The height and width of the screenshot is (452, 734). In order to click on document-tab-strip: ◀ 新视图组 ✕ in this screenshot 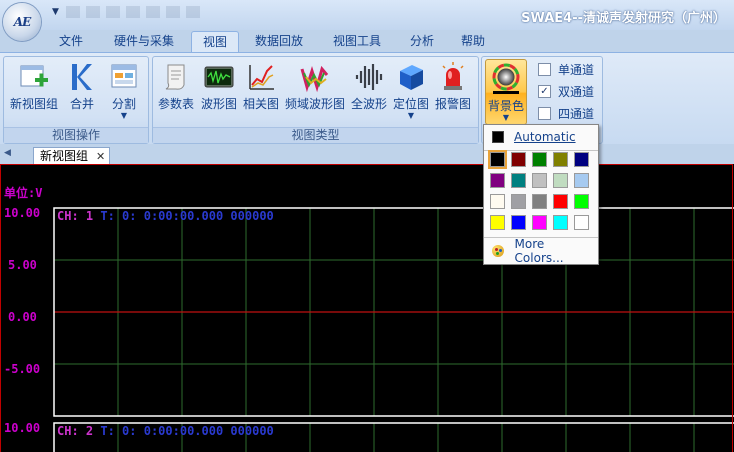, I will do `click(367, 154)`.